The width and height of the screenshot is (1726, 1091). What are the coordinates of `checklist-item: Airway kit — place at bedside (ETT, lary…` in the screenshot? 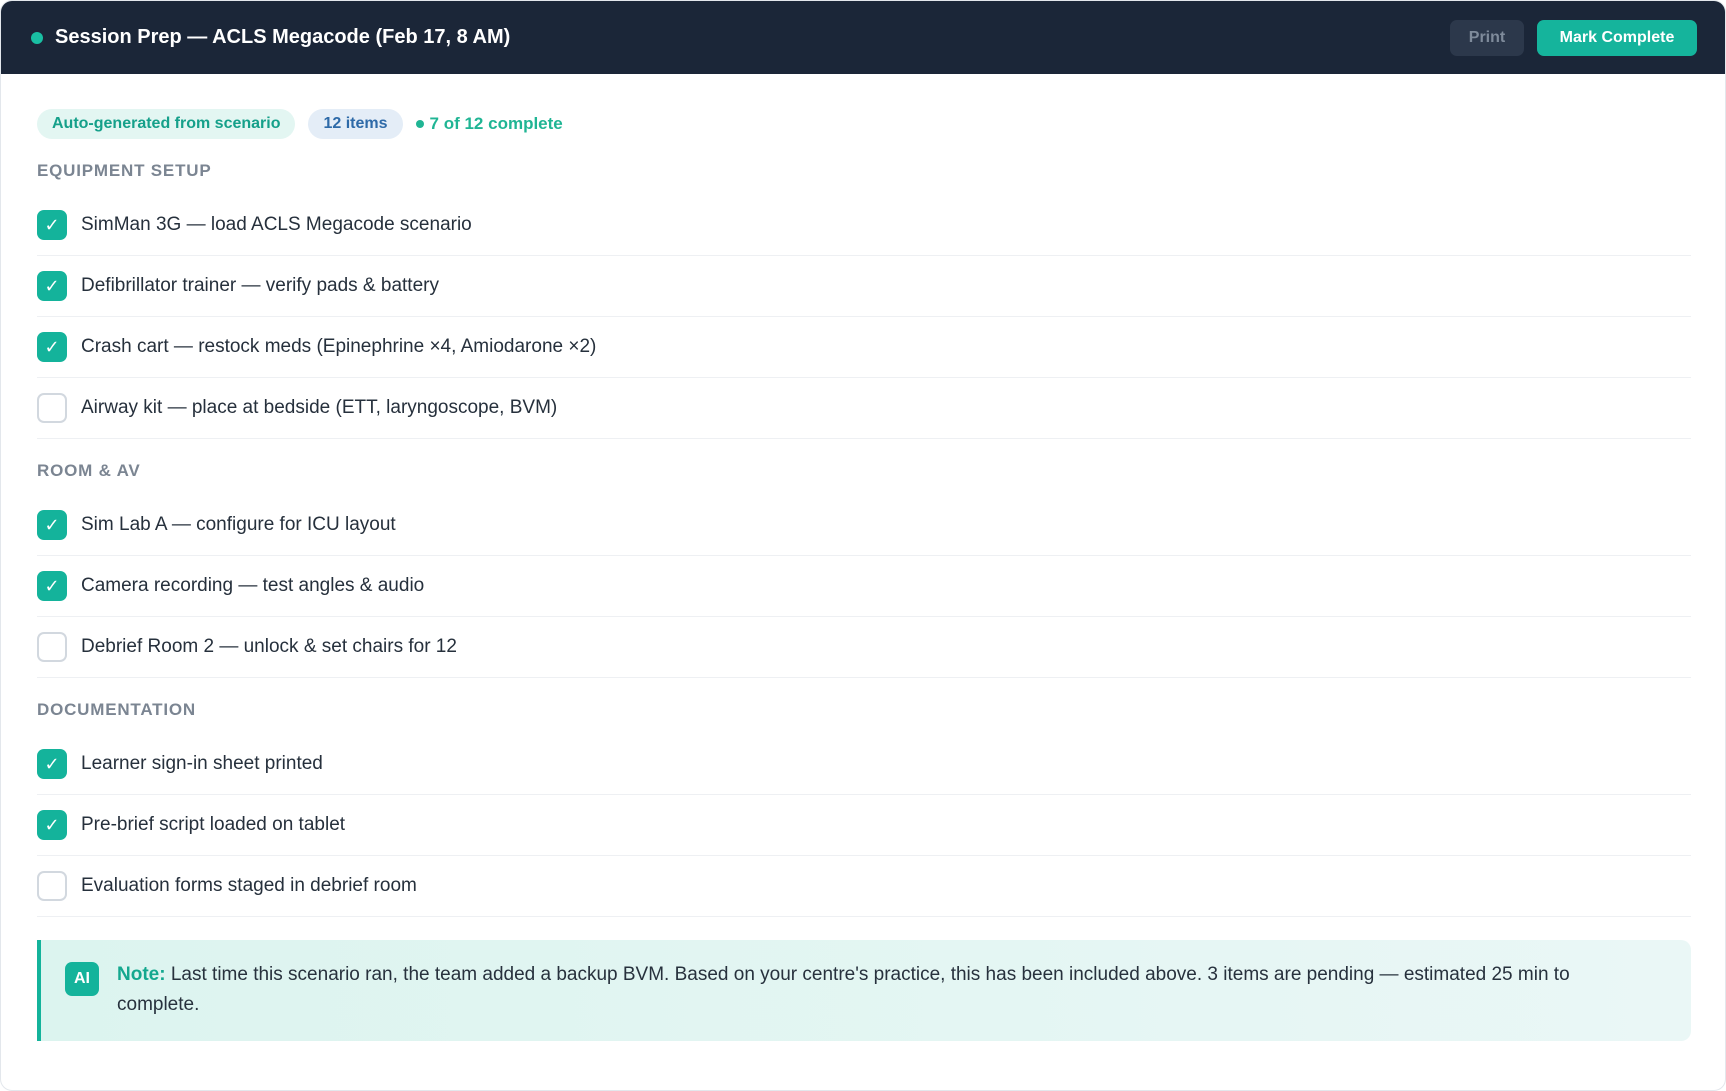 It's located at (864, 408).